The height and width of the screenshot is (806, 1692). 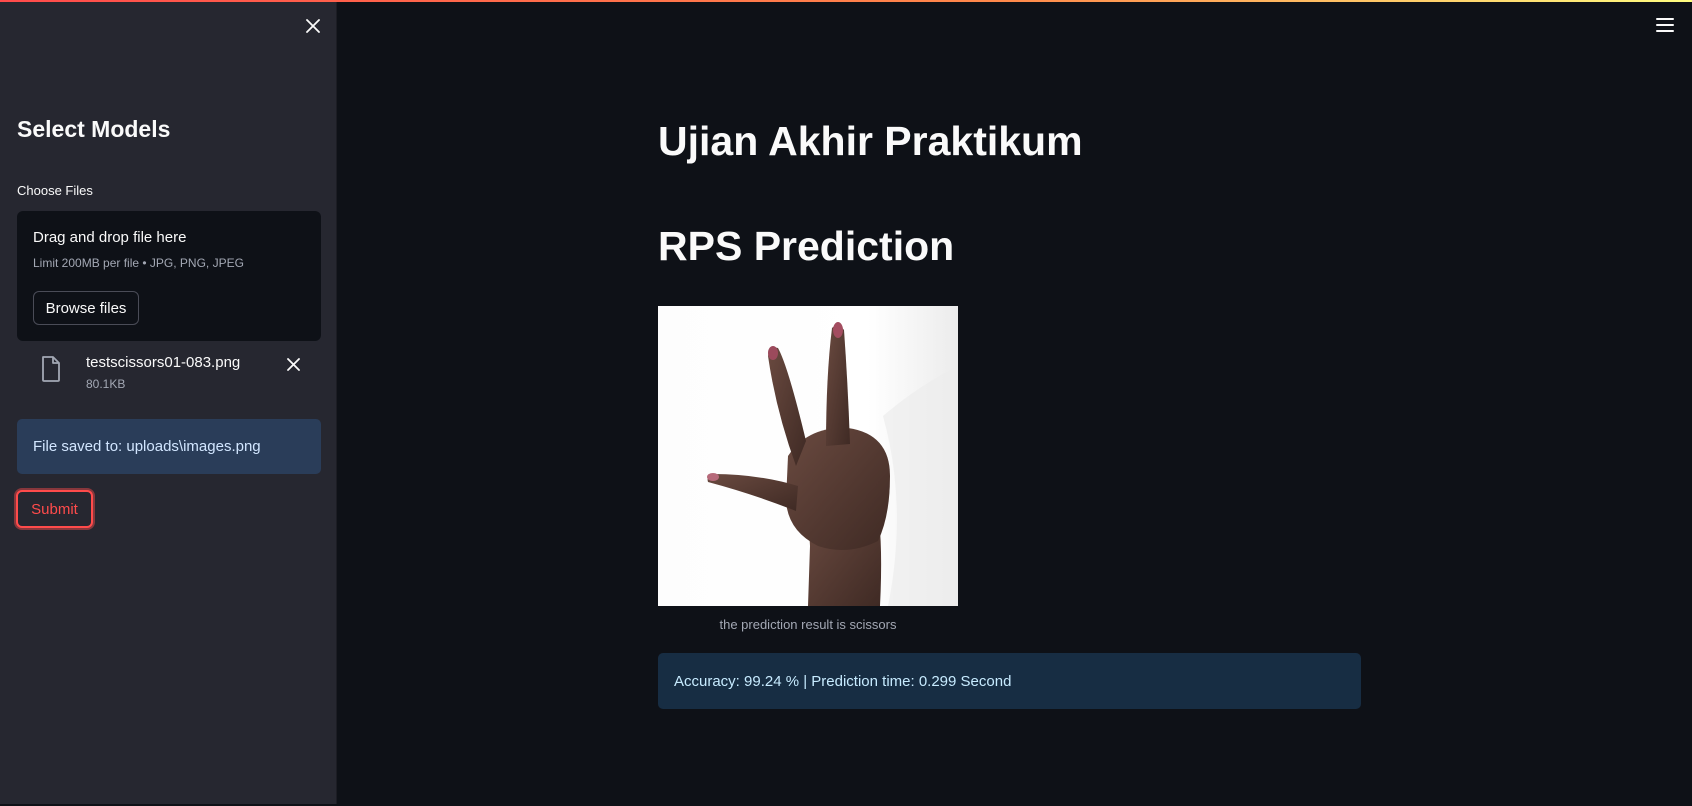 What do you see at coordinates (51, 369) in the screenshot?
I see `file-icon` at bounding box center [51, 369].